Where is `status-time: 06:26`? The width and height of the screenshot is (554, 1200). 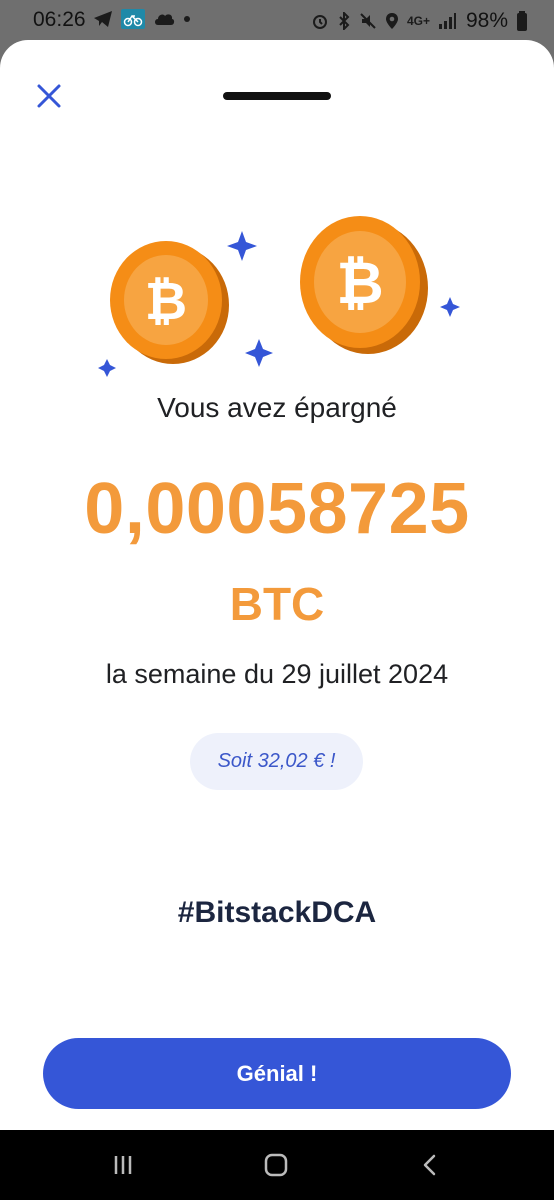
status-time: 06:26 is located at coordinates (59, 19).